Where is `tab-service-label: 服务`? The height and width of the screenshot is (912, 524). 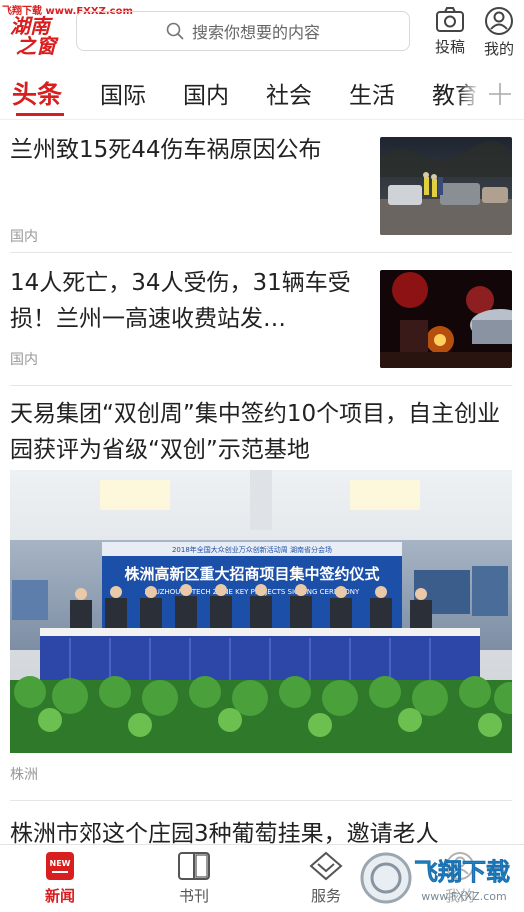
tab-service-label: 服务 is located at coordinates (325, 896).